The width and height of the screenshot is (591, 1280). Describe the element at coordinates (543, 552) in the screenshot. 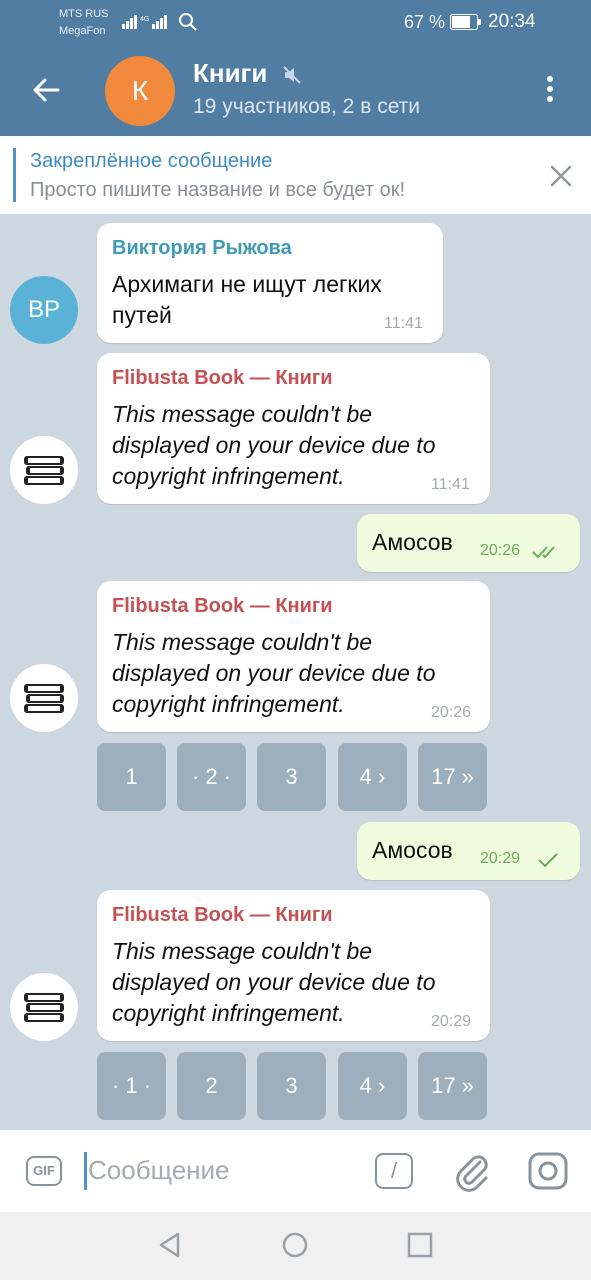

I see `double-check-icon` at that location.